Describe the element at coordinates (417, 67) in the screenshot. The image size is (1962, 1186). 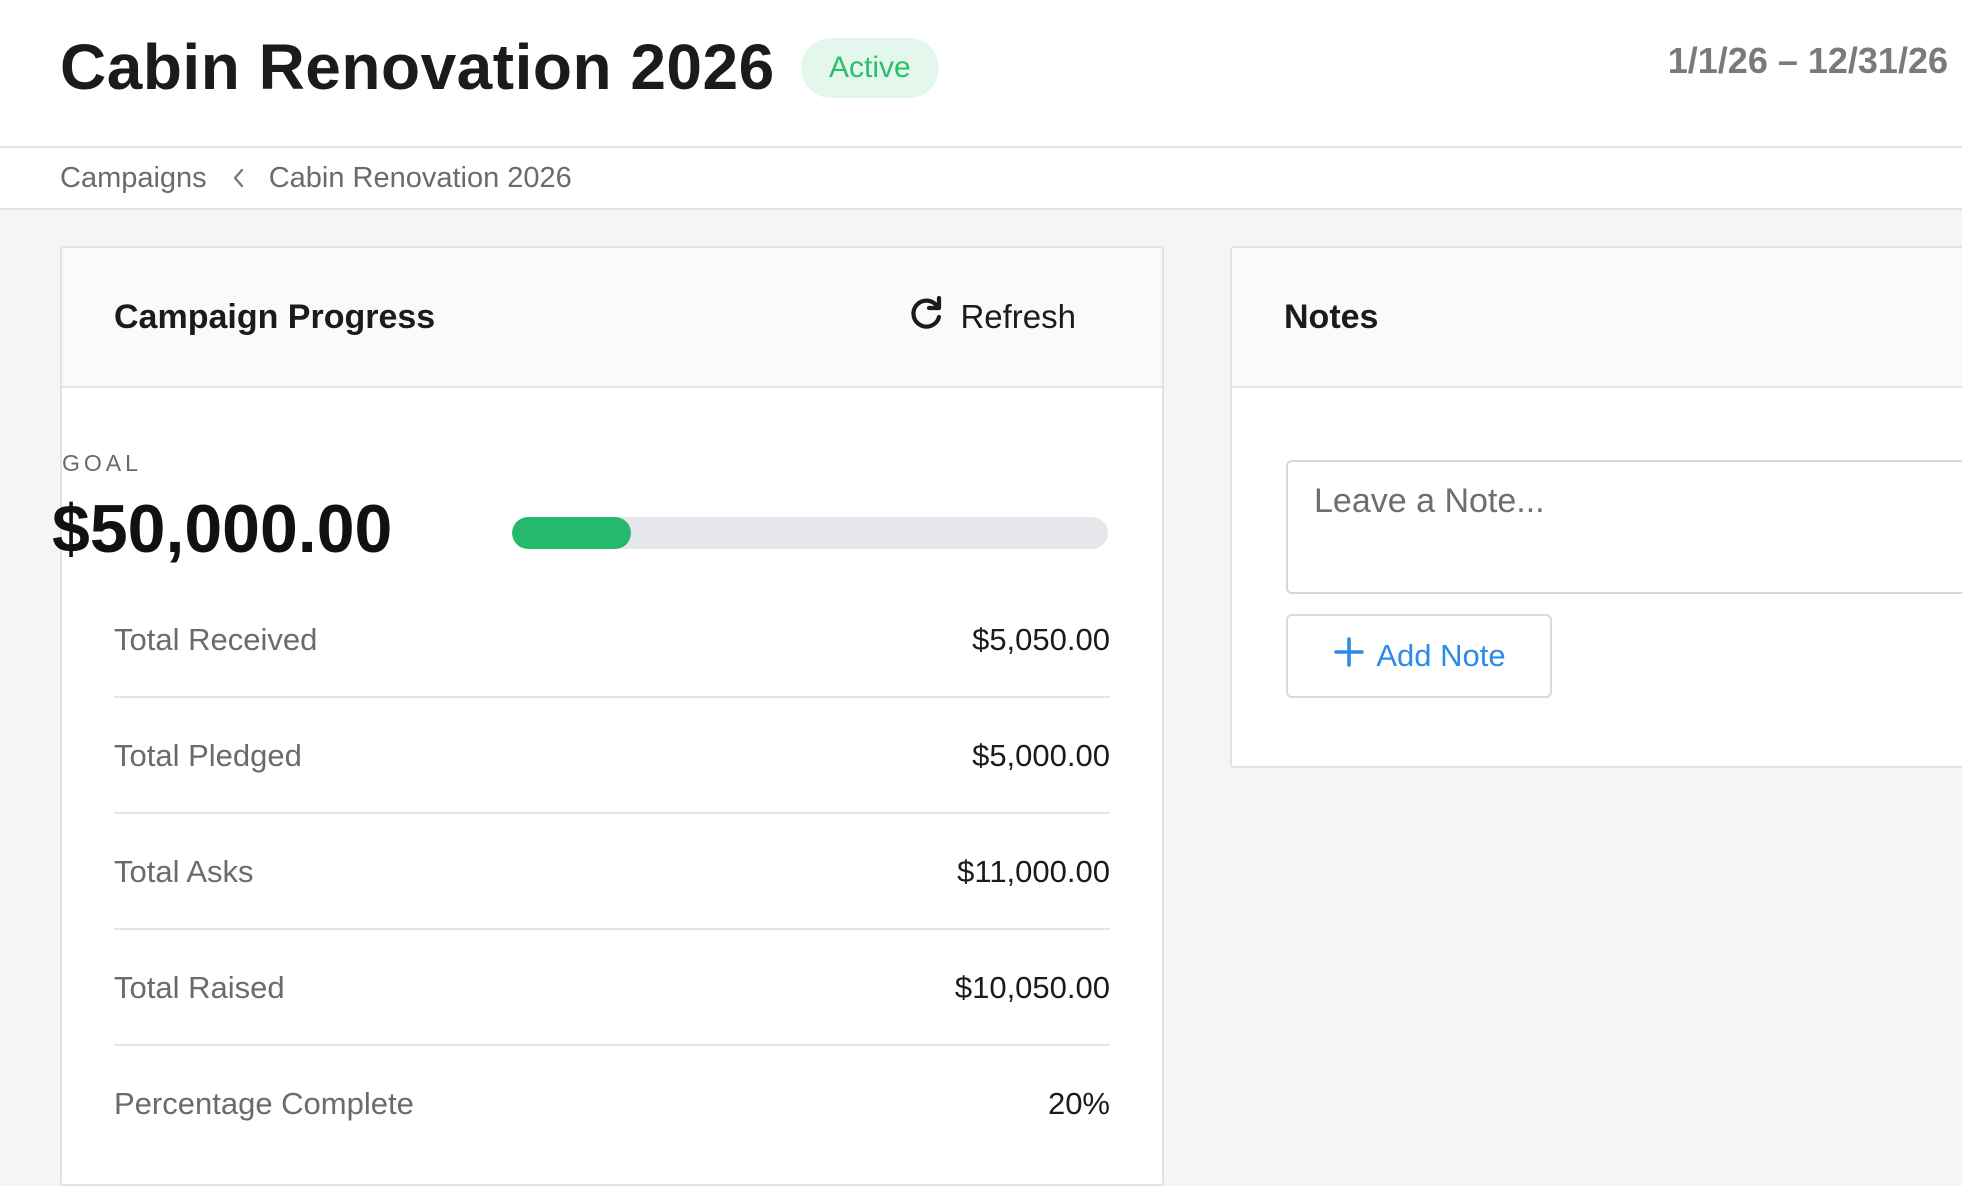
I see `page-title: Cabin Renovation 2026` at that location.